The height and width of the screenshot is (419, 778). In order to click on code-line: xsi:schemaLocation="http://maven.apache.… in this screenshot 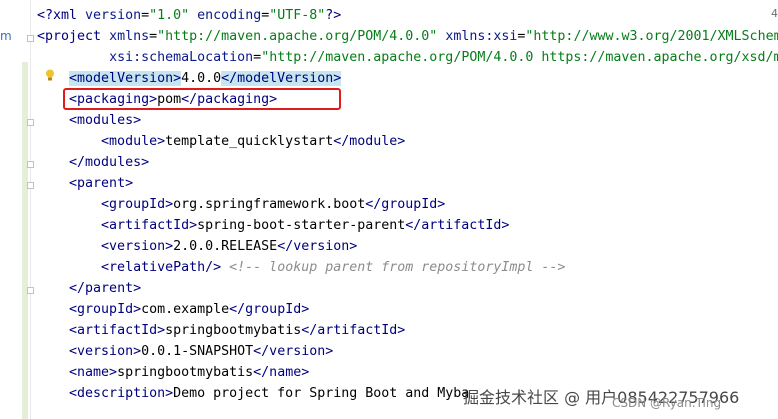, I will do `click(407, 57)`.